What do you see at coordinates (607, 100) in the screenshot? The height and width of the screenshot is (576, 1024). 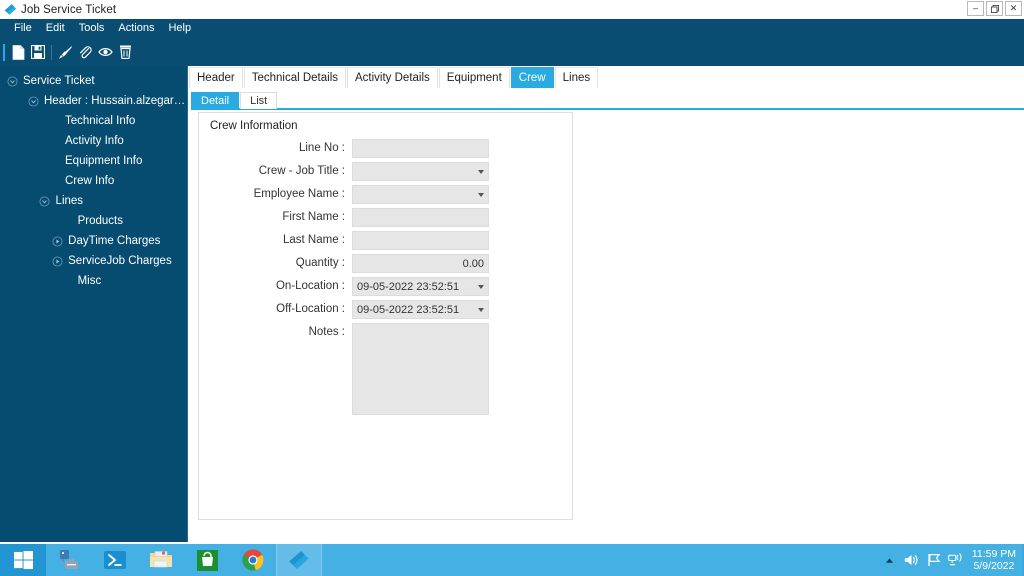 I see `sub-tabstrip: Detail List` at bounding box center [607, 100].